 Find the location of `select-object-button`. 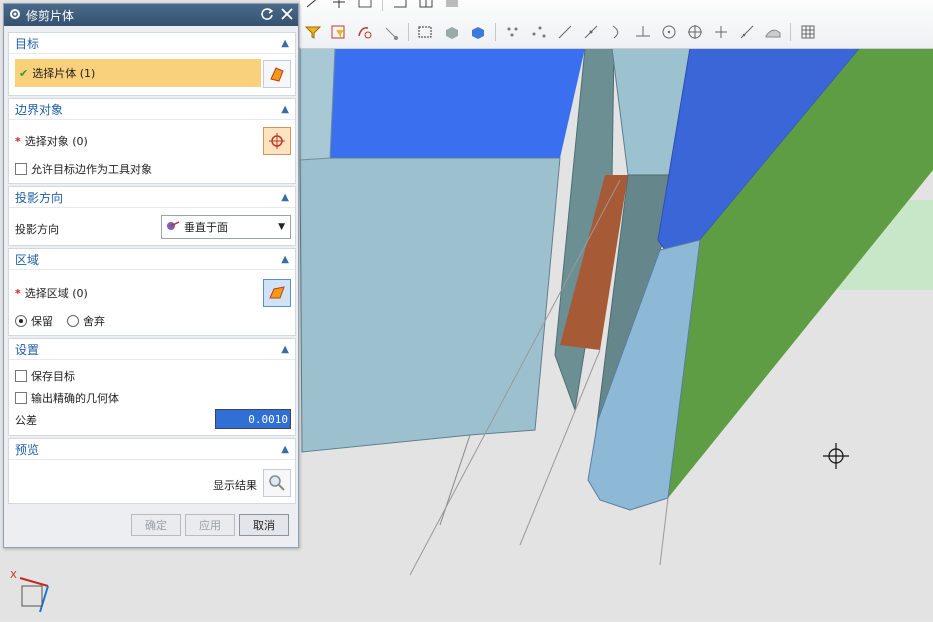

select-object-button is located at coordinates (277, 141).